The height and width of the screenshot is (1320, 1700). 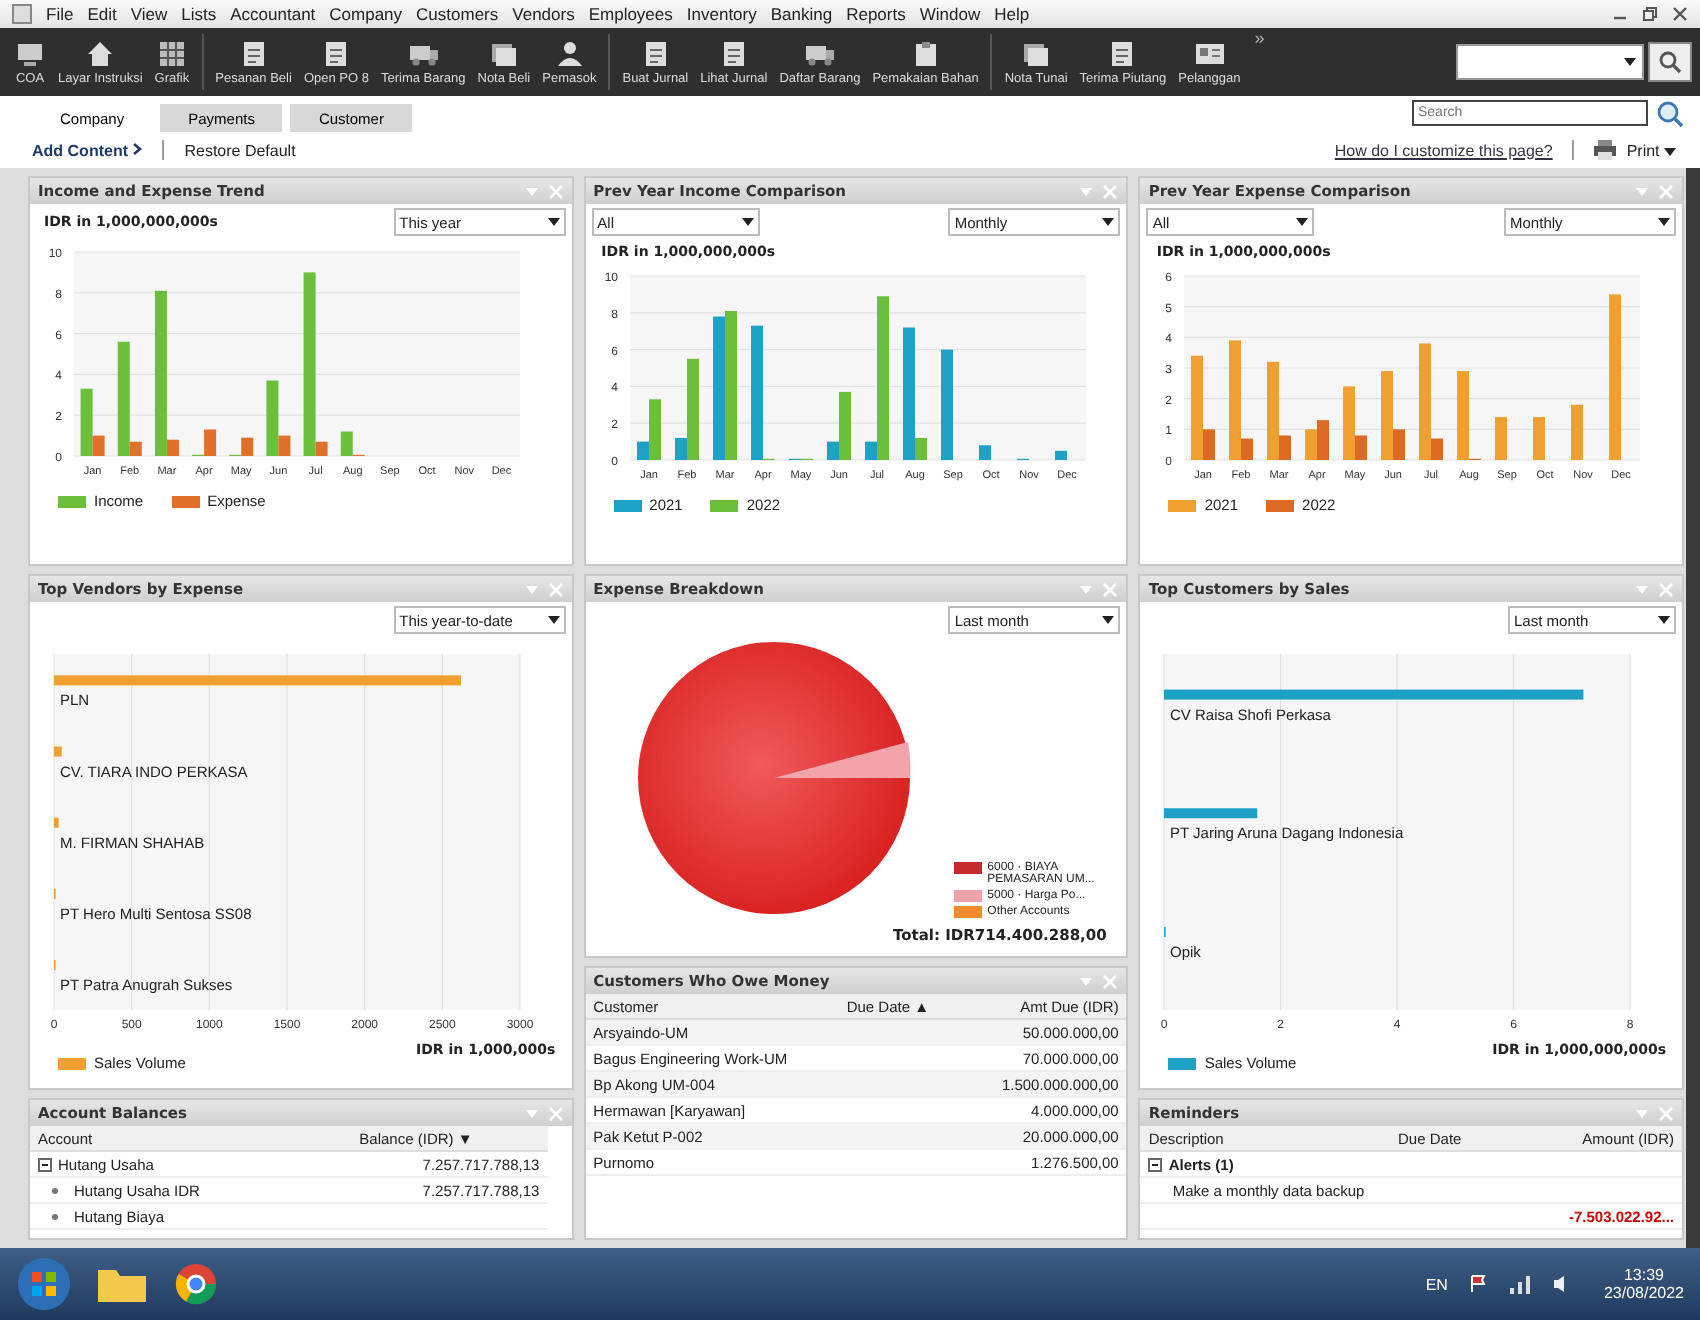 I want to click on more-button: », so click(x=1259, y=38).